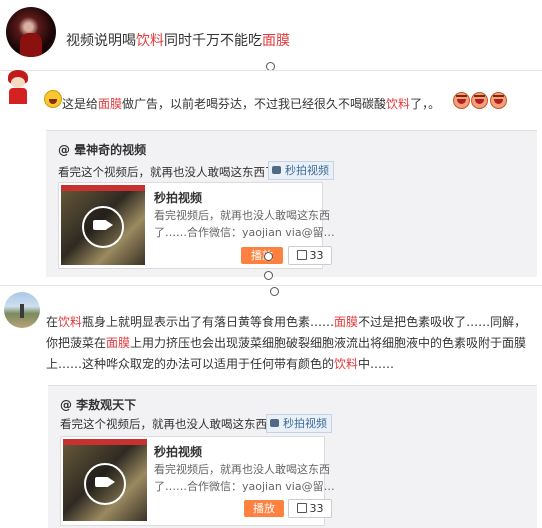 The height and width of the screenshot is (528, 542). Describe the element at coordinates (98, 404) in the screenshot. I see `repost-username: @ 李敖观天下` at that location.